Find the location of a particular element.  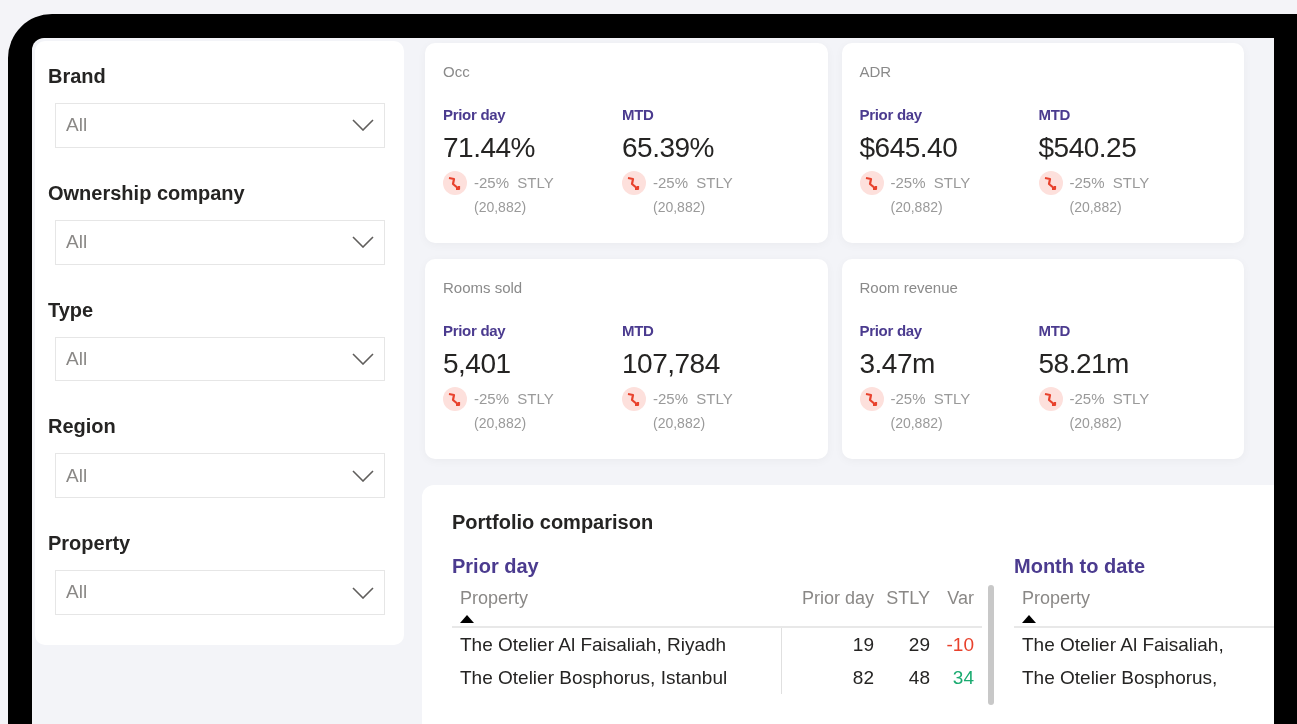

metric-value: $540.25 is located at coordinates (1088, 148).